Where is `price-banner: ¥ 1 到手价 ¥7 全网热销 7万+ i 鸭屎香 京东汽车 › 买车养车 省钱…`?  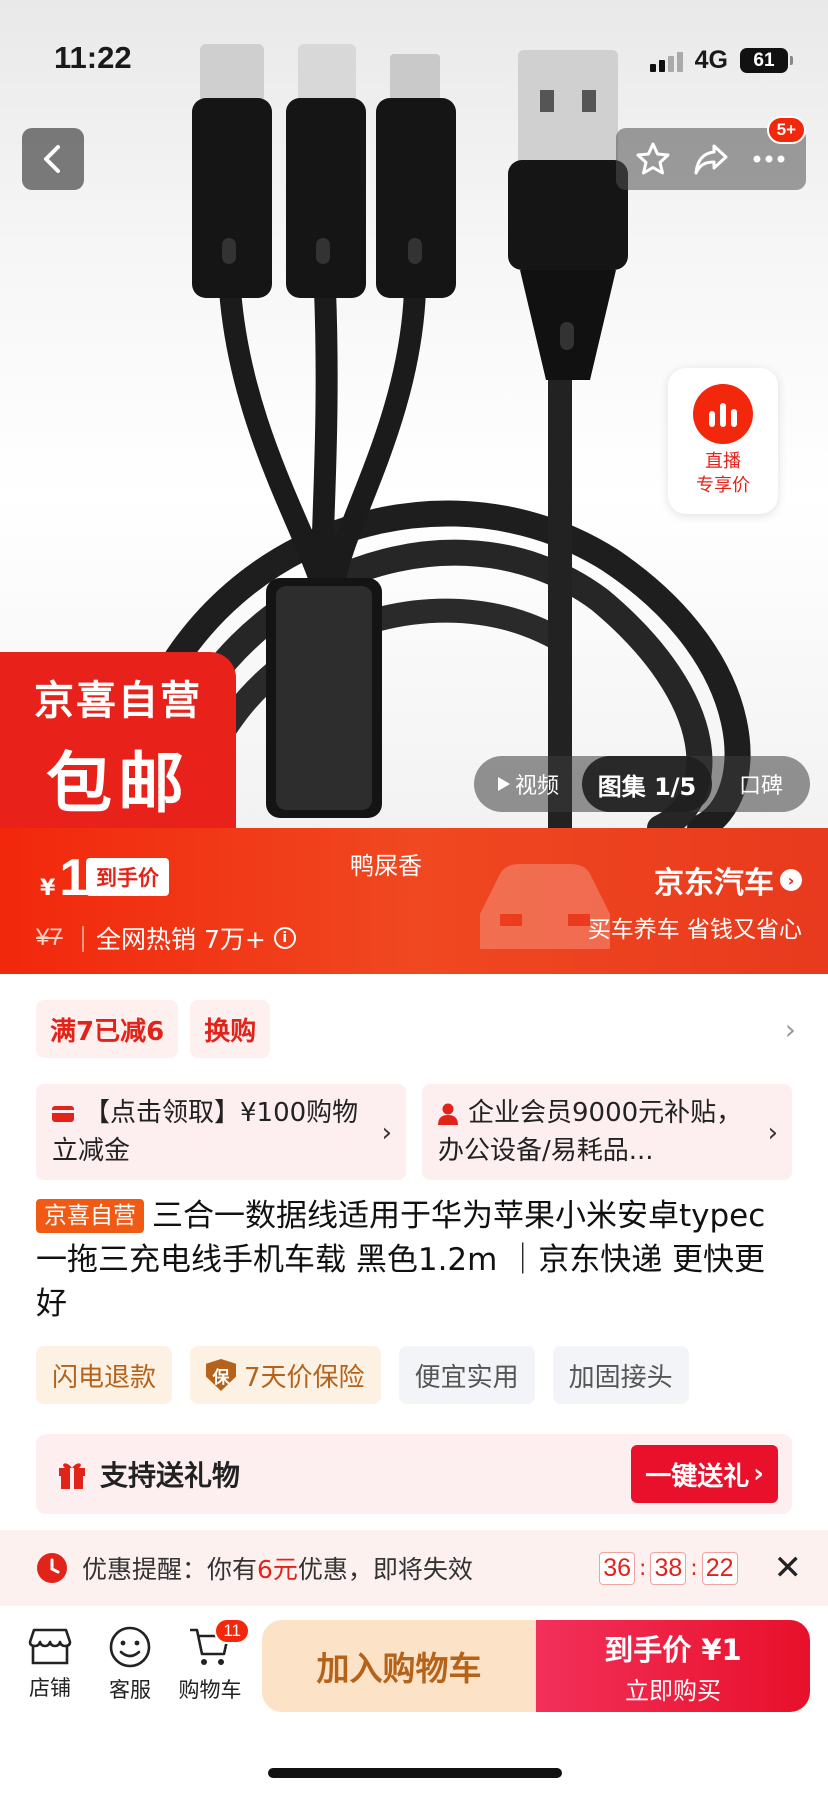 price-banner: ¥ 1 到手价 ¥7 全网热销 7万+ i 鸭屎香 京东汽车 › 买车养车 省钱… is located at coordinates (414, 901).